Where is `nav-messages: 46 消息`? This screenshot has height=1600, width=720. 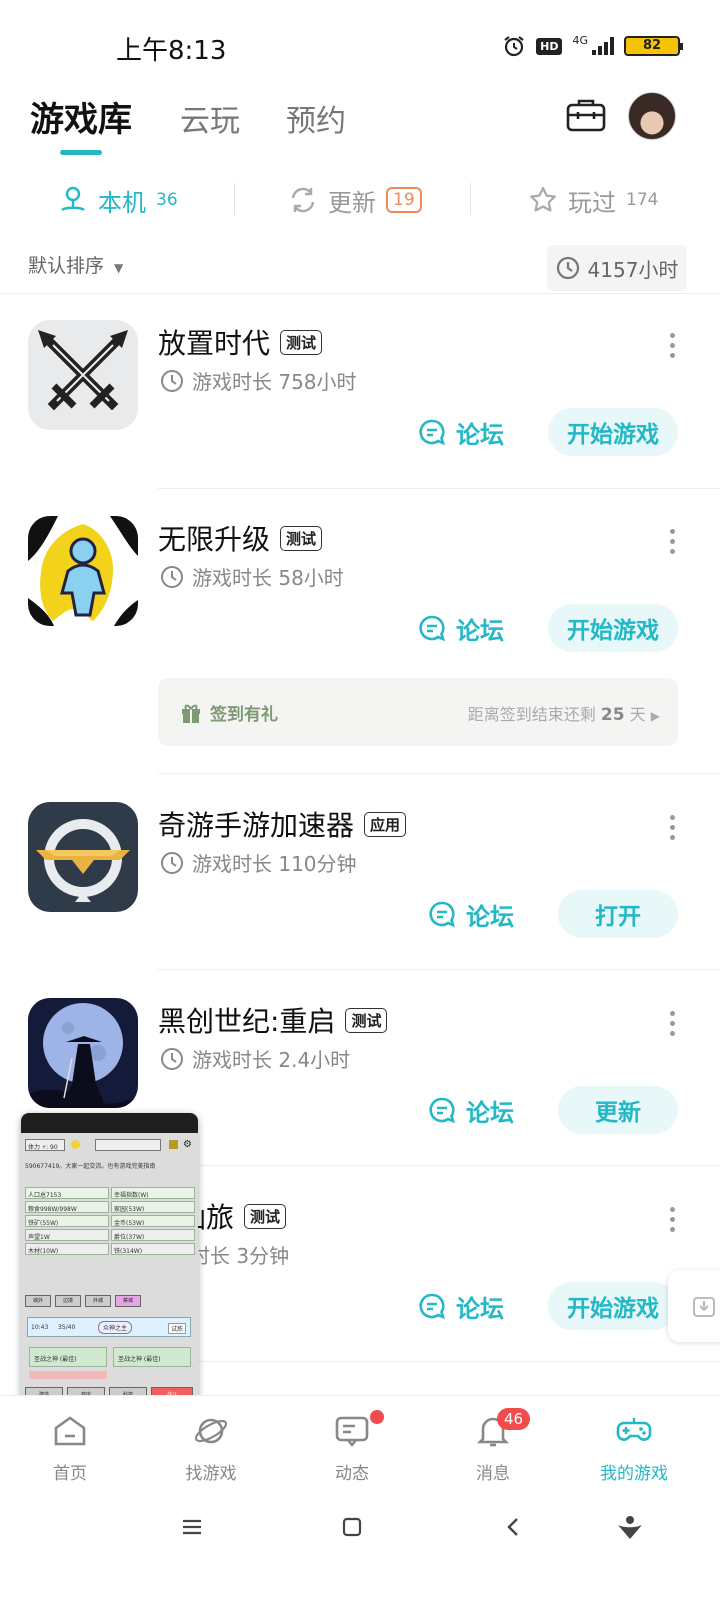 nav-messages: 46 消息 is located at coordinates (493, 1451).